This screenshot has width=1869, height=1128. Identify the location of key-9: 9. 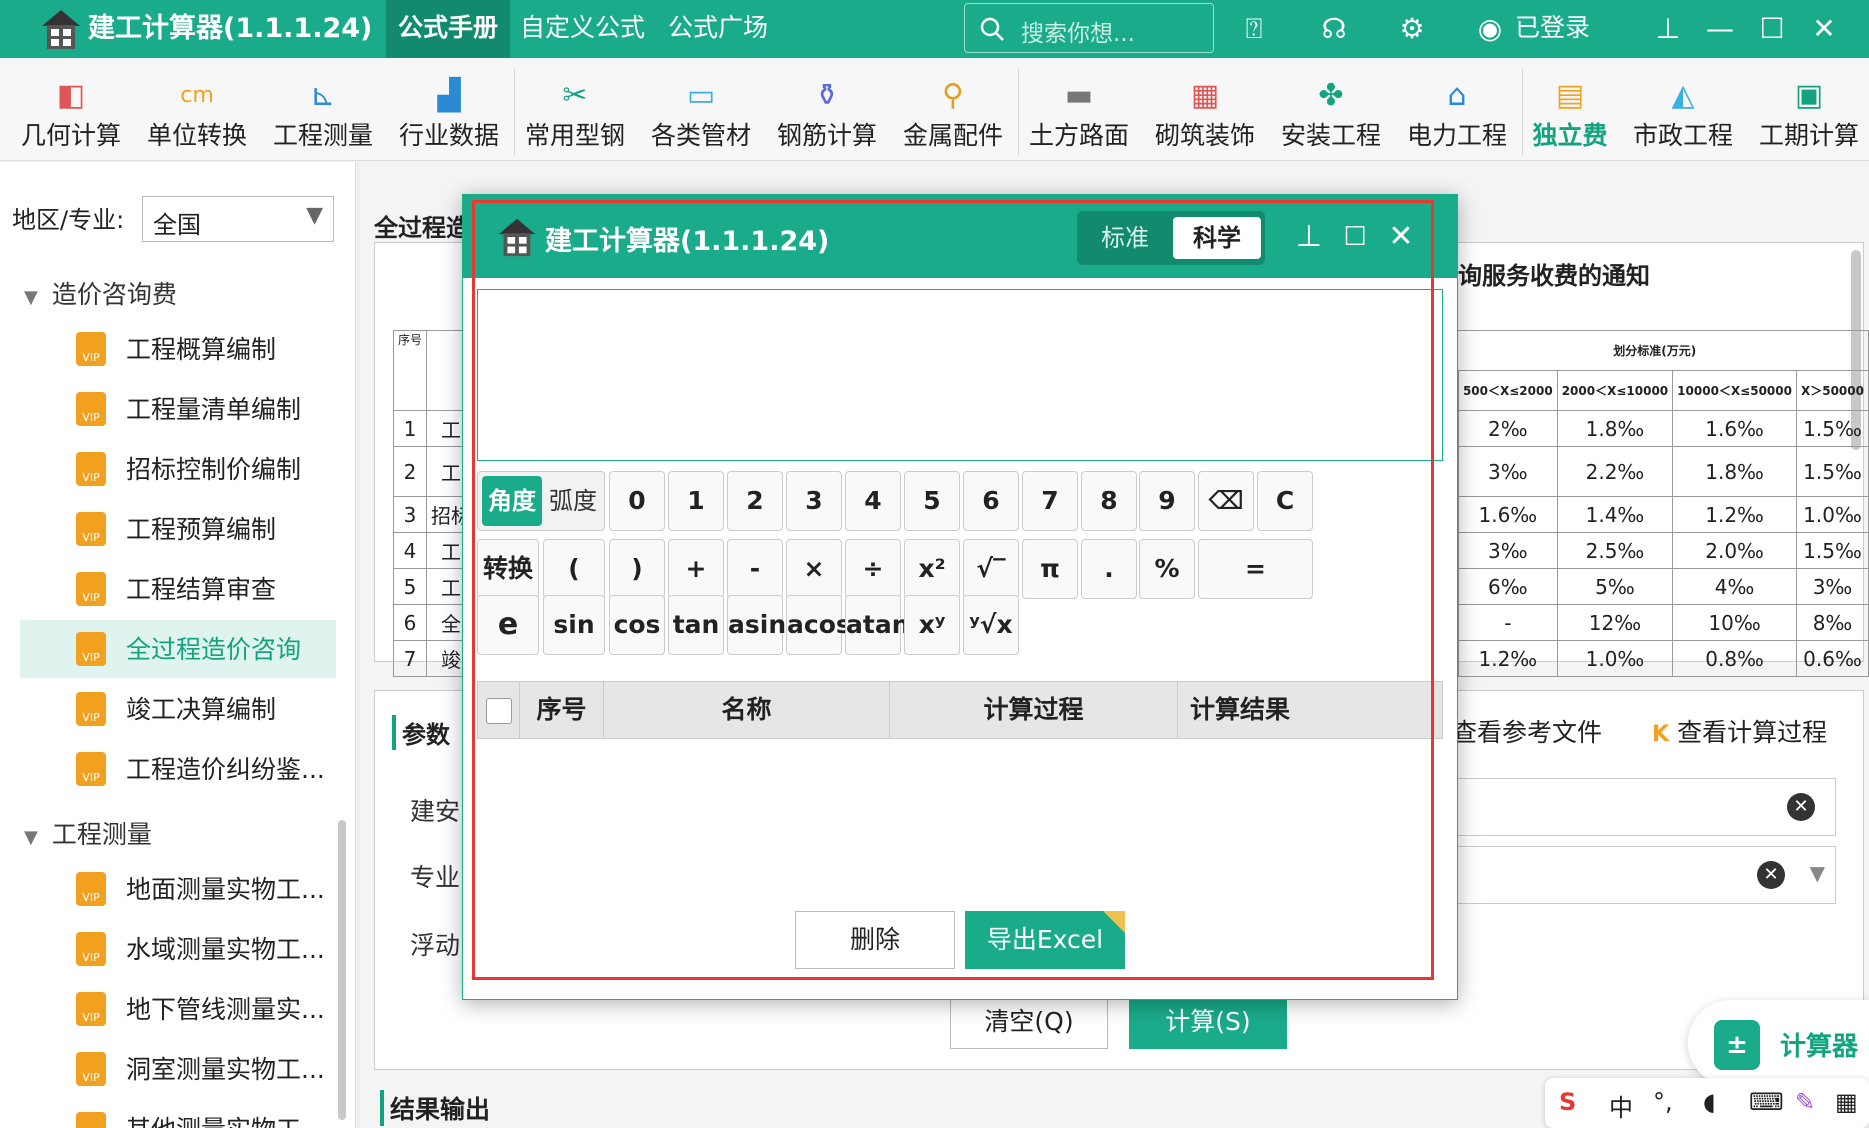
(1167, 501).